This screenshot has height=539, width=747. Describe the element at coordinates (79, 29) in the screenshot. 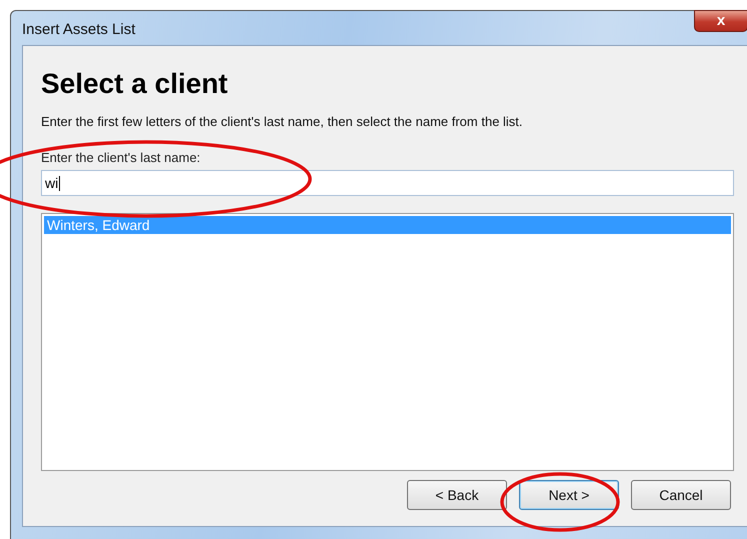

I see `window-title: Insert Assets List` at that location.